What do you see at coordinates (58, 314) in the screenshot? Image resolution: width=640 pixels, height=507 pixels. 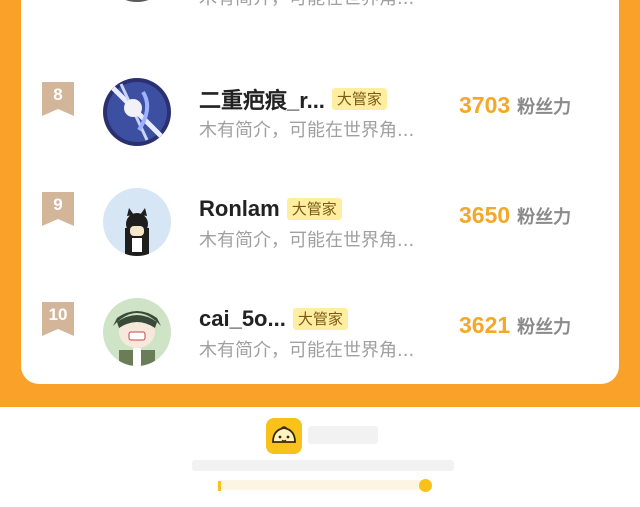 I see `rank-number: 10` at bounding box center [58, 314].